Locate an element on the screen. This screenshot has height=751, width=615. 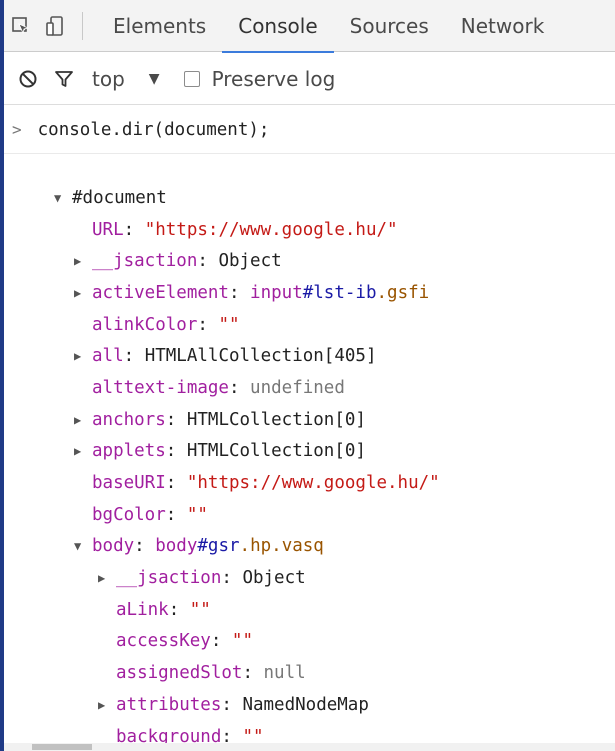
scrollbar-thumb is located at coordinates (62, 747).